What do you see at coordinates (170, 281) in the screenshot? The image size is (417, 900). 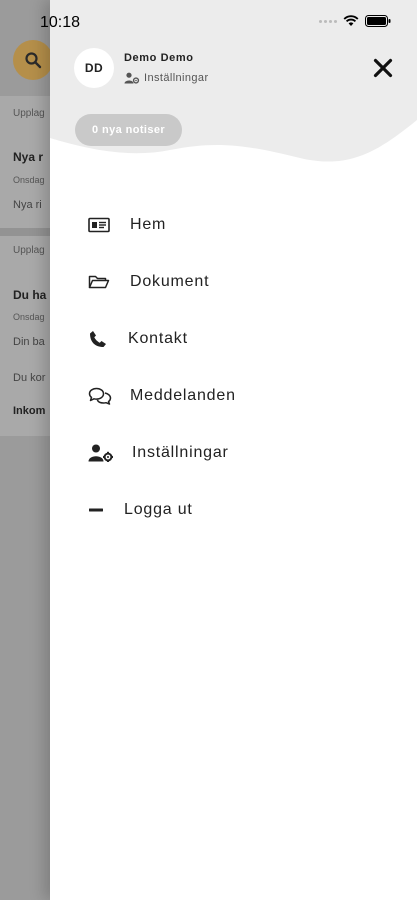 I see `menu-item-label: Dokument` at bounding box center [170, 281].